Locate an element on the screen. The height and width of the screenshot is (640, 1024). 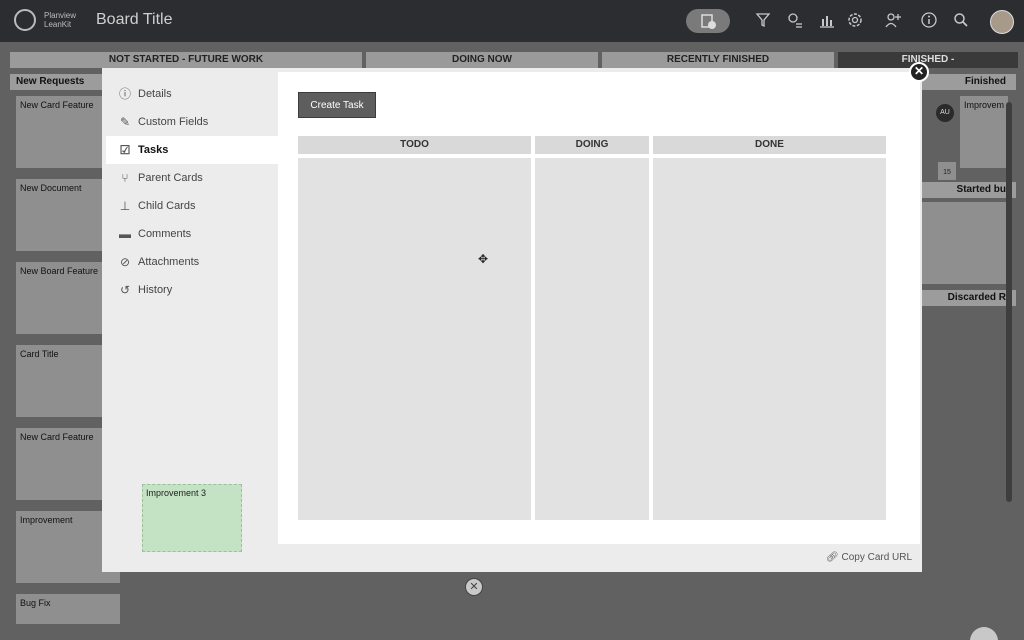
top-bar: Planview LeanKit Board Title is located at coordinates (512, 21).